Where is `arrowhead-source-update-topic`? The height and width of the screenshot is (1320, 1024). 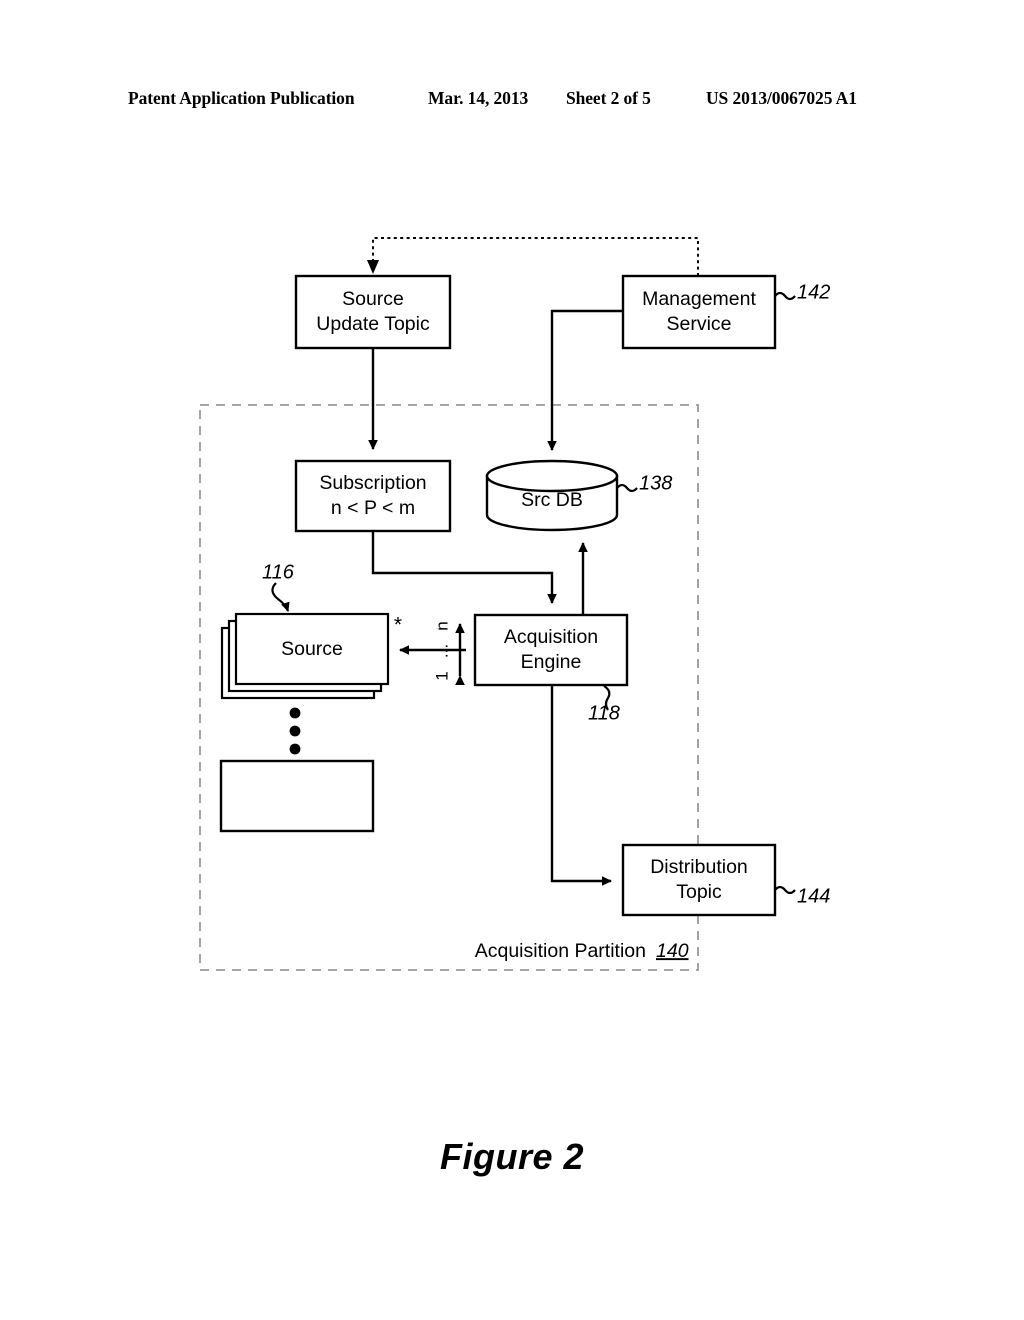
arrowhead-source-update-topic is located at coordinates (373, 267).